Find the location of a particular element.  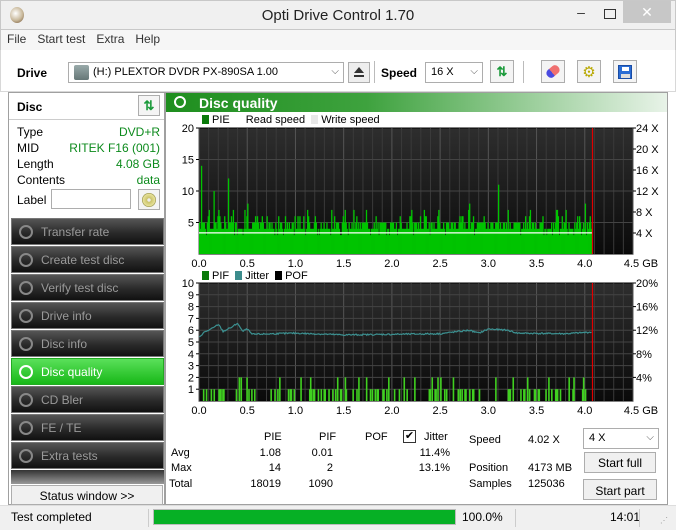

disc-label-button is located at coordinates (149, 199).